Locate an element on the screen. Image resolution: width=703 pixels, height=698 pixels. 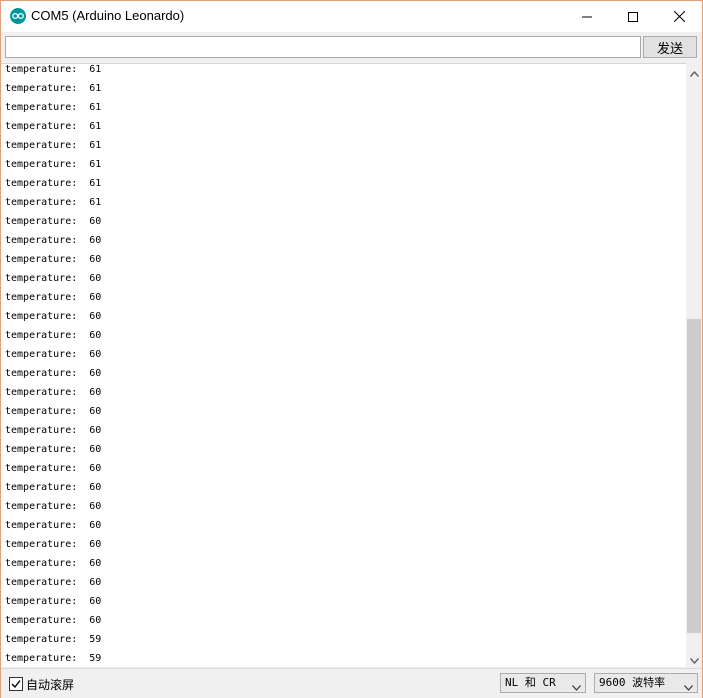
line-ending-select: NL 和 CR is located at coordinates (543, 683).